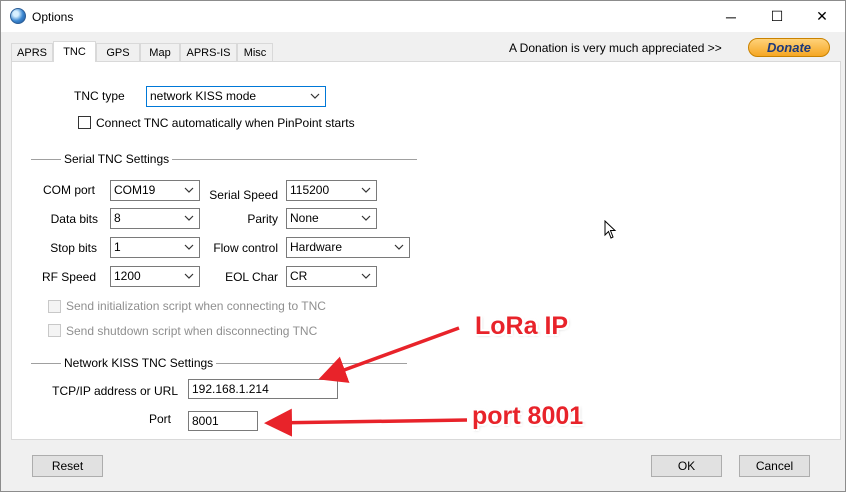 The height and width of the screenshot is (493, 846). Describe the element at coordinates (615, 48) in the screenshot. I see `donation-message: A Donation is very much appreciated >>` at that location.